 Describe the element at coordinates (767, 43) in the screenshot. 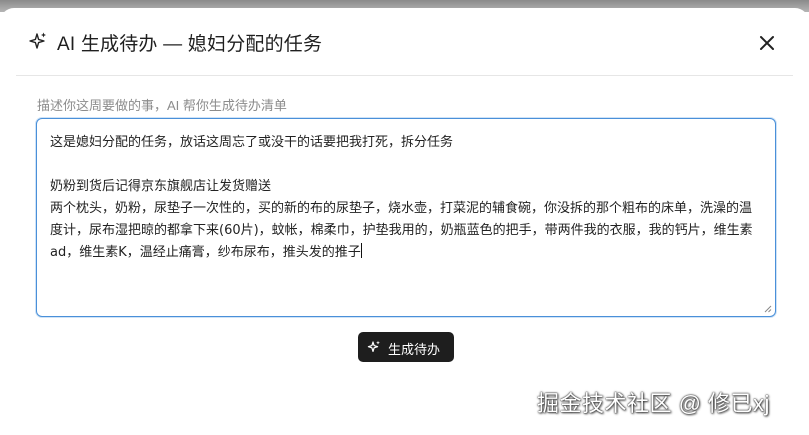

I see `close-icon` at that location.